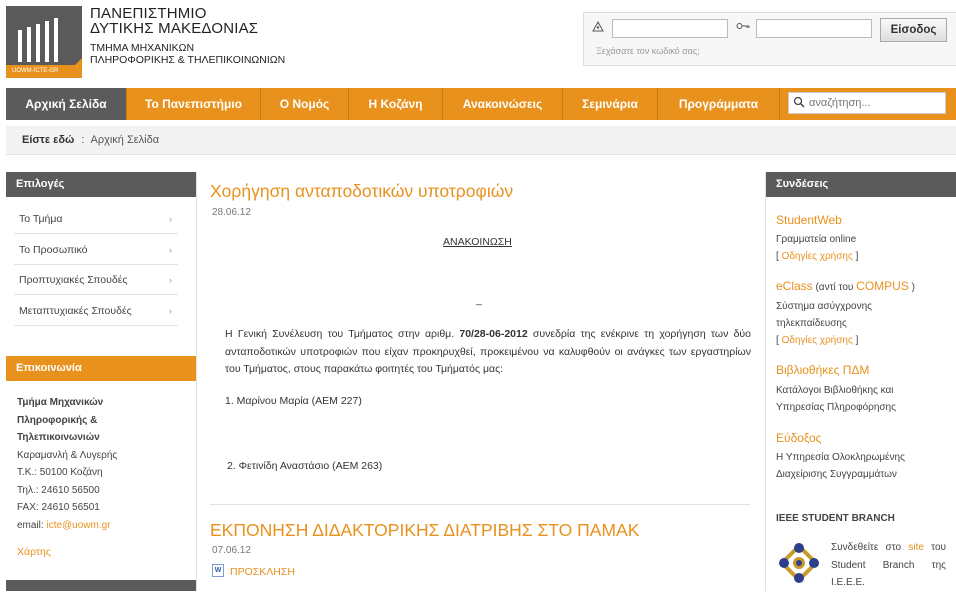 Image resolution: width=956 pixels, height=592 pixels. I want to click on libraries-description-line1: Κατάλογοι Βιβλιοθήκης και, so click(835, 390).